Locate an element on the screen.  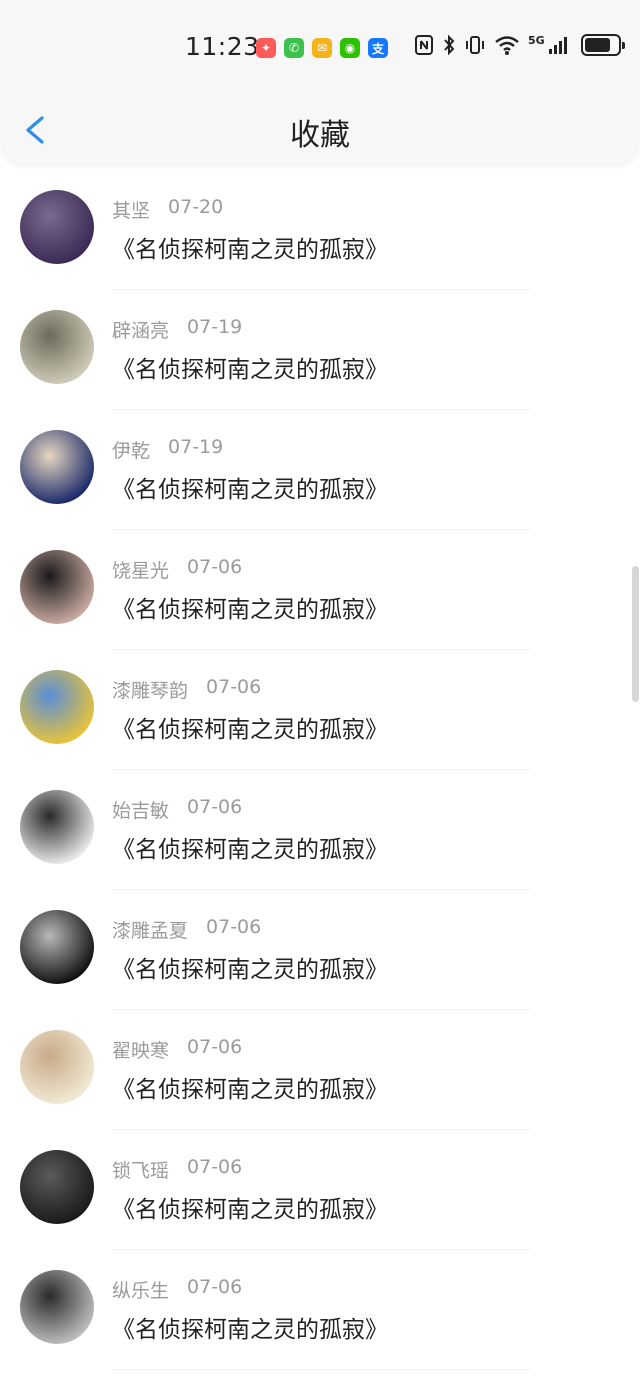
mail-app-icon: ✉ is located at coordinates (322, 48).